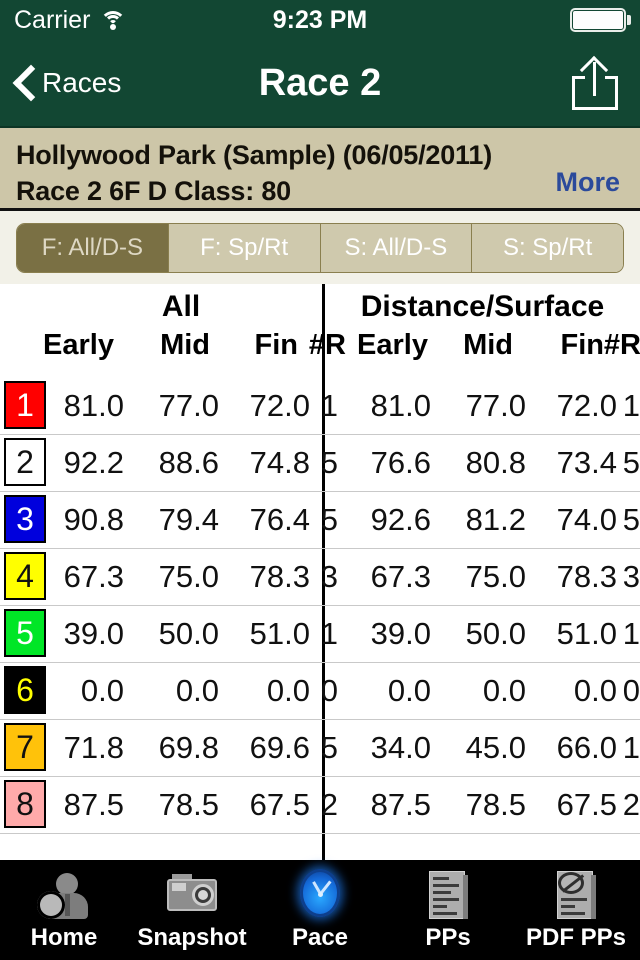 The height and width of the screenshot is (960, 640). I want to click on cell-ds-numr: 3, so click(631, 576).